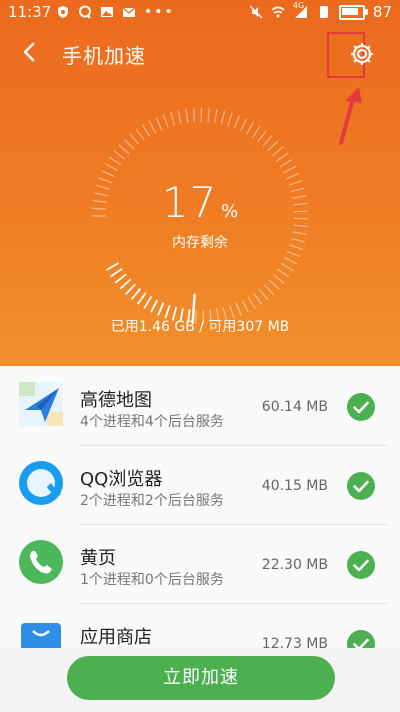 The image size is (400, 712). Describe the element at coordinates (200, 405) in the screenshot. I see `list-item: 高德地图 4个进程和4个后台服务 60.14 MB` at that location.